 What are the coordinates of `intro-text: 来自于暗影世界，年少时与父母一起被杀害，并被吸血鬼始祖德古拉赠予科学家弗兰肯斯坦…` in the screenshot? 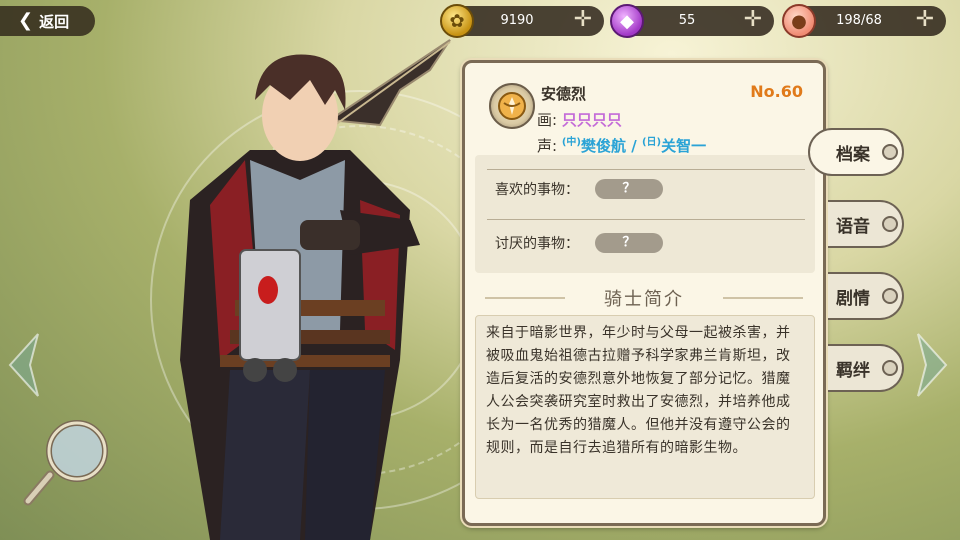 It's located at (645, 407).